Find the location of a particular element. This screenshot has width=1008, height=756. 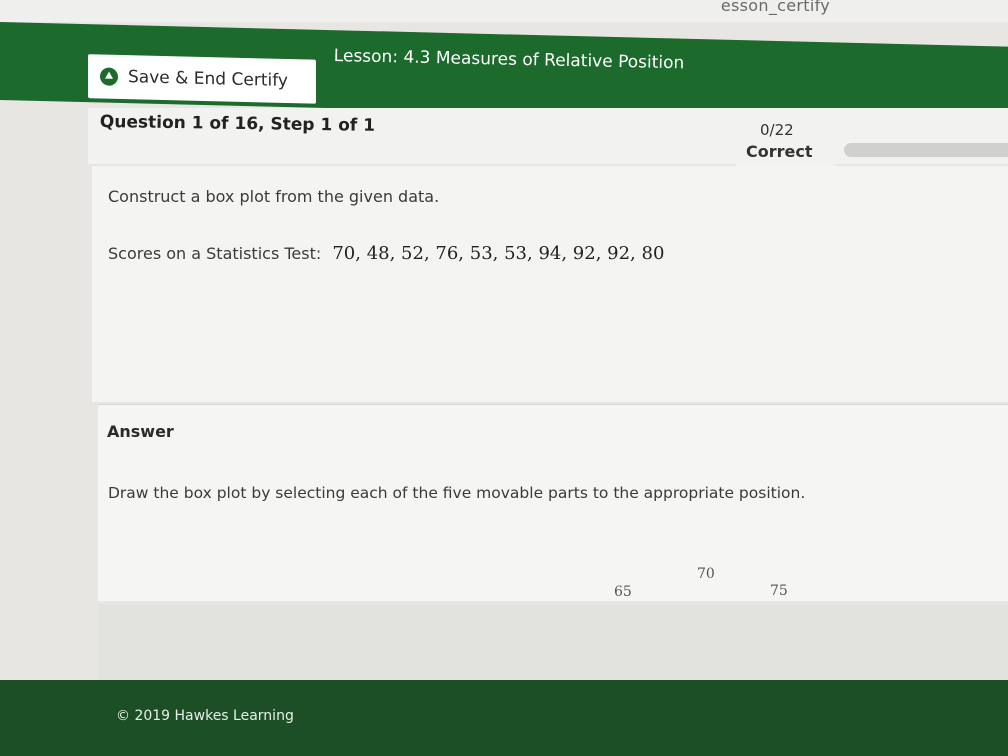

score-count: 0/22 is located at coordinates (777, 130).